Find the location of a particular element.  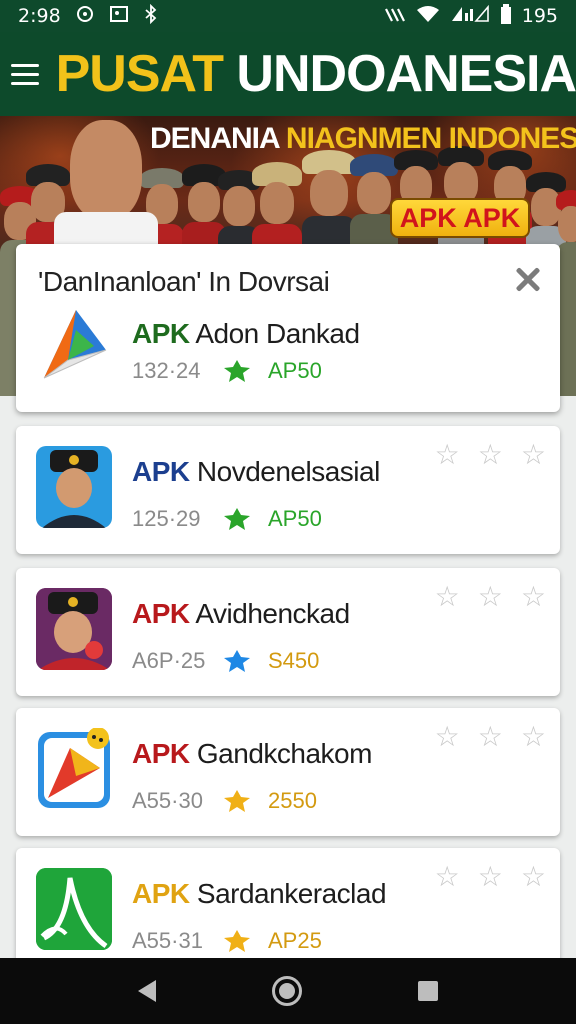

app-title-text: Adon Dankad is located at coordinates (277, 333).